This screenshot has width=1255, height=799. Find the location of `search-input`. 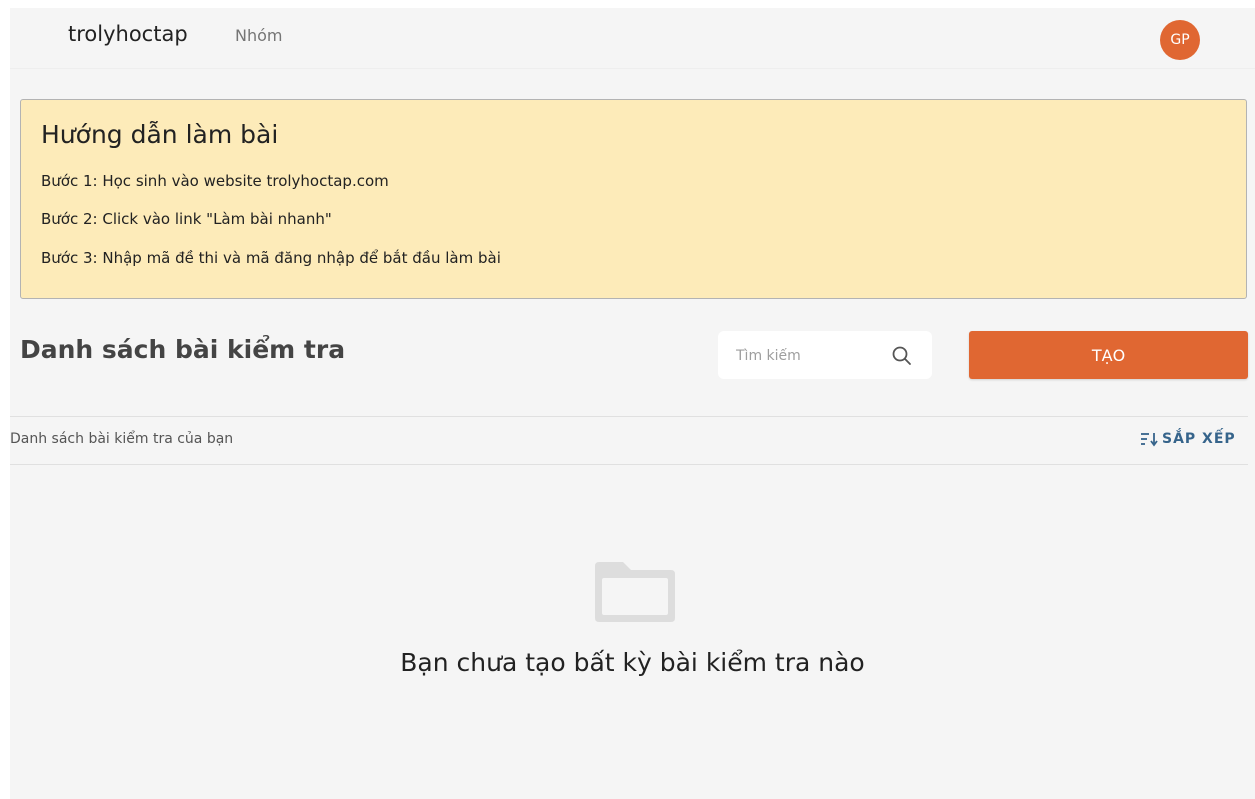

search-input is located at coordinates (811, 356).